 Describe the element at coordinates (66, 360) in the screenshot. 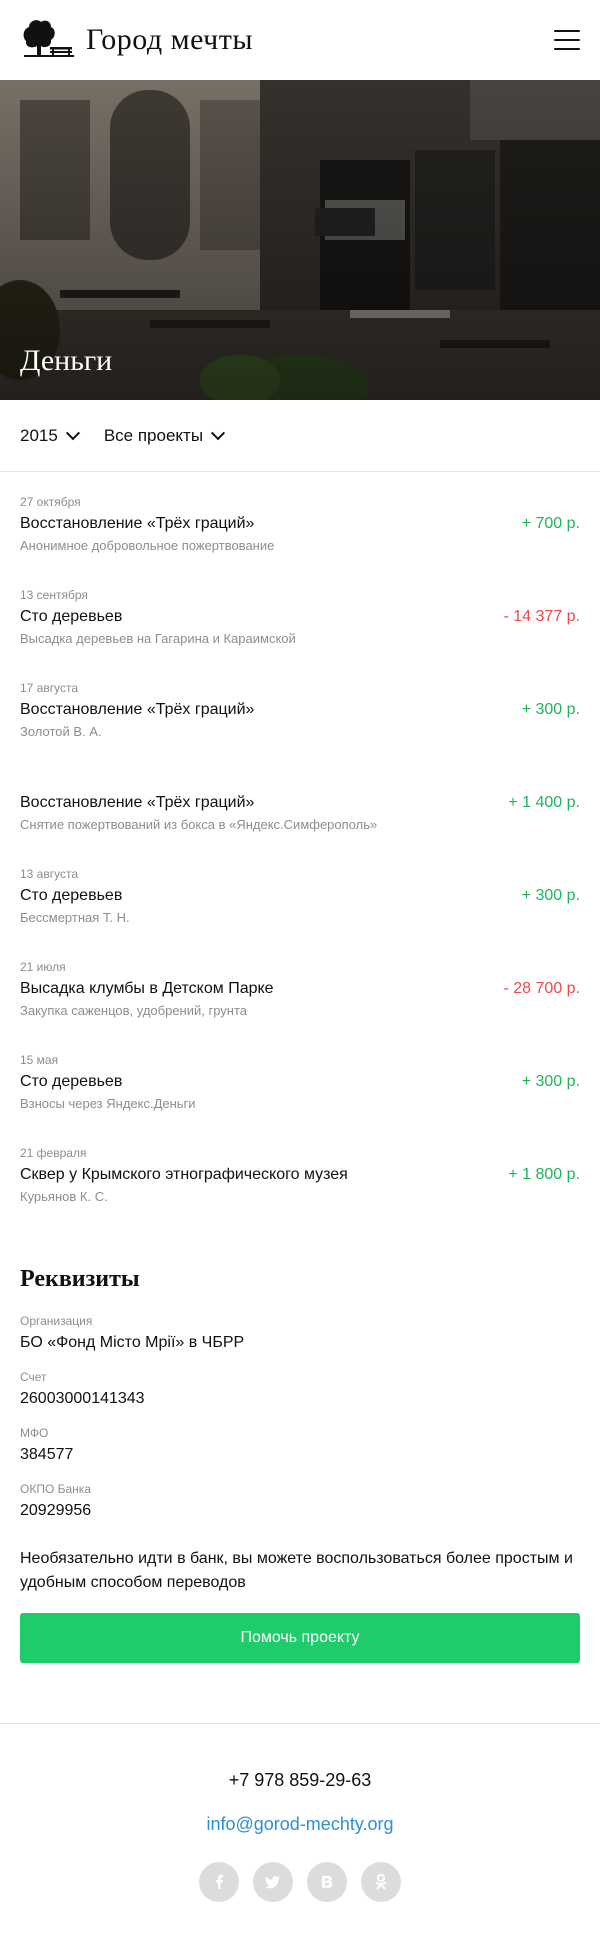

I see `page-title: Деньги` at that location.